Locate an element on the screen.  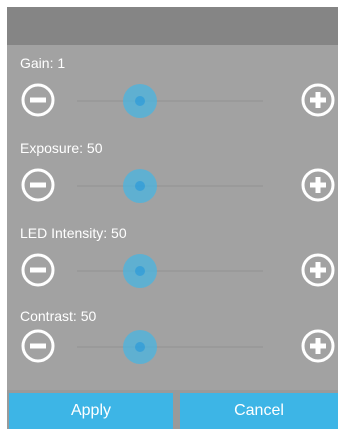
apply-button: Apply is located at coordinates (91, 411).